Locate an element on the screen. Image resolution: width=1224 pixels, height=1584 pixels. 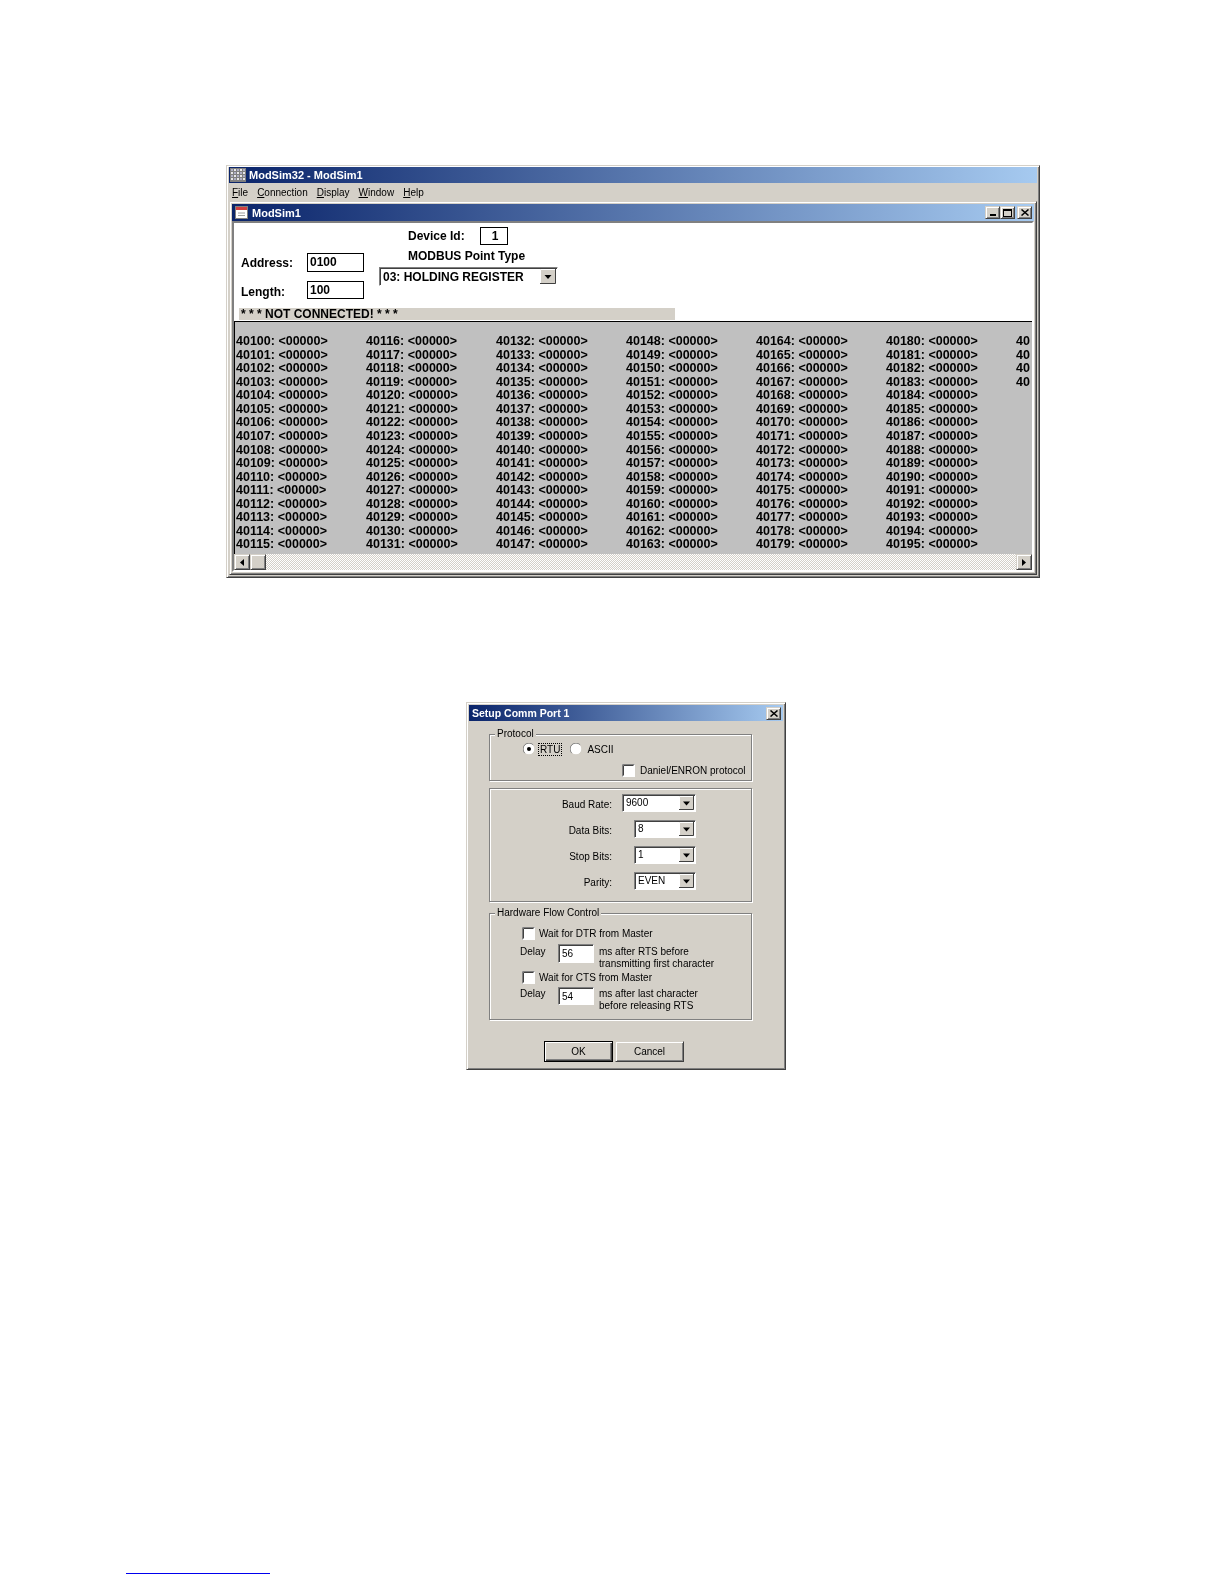
device-id-field: 1 is located at coordinates (494, 236).